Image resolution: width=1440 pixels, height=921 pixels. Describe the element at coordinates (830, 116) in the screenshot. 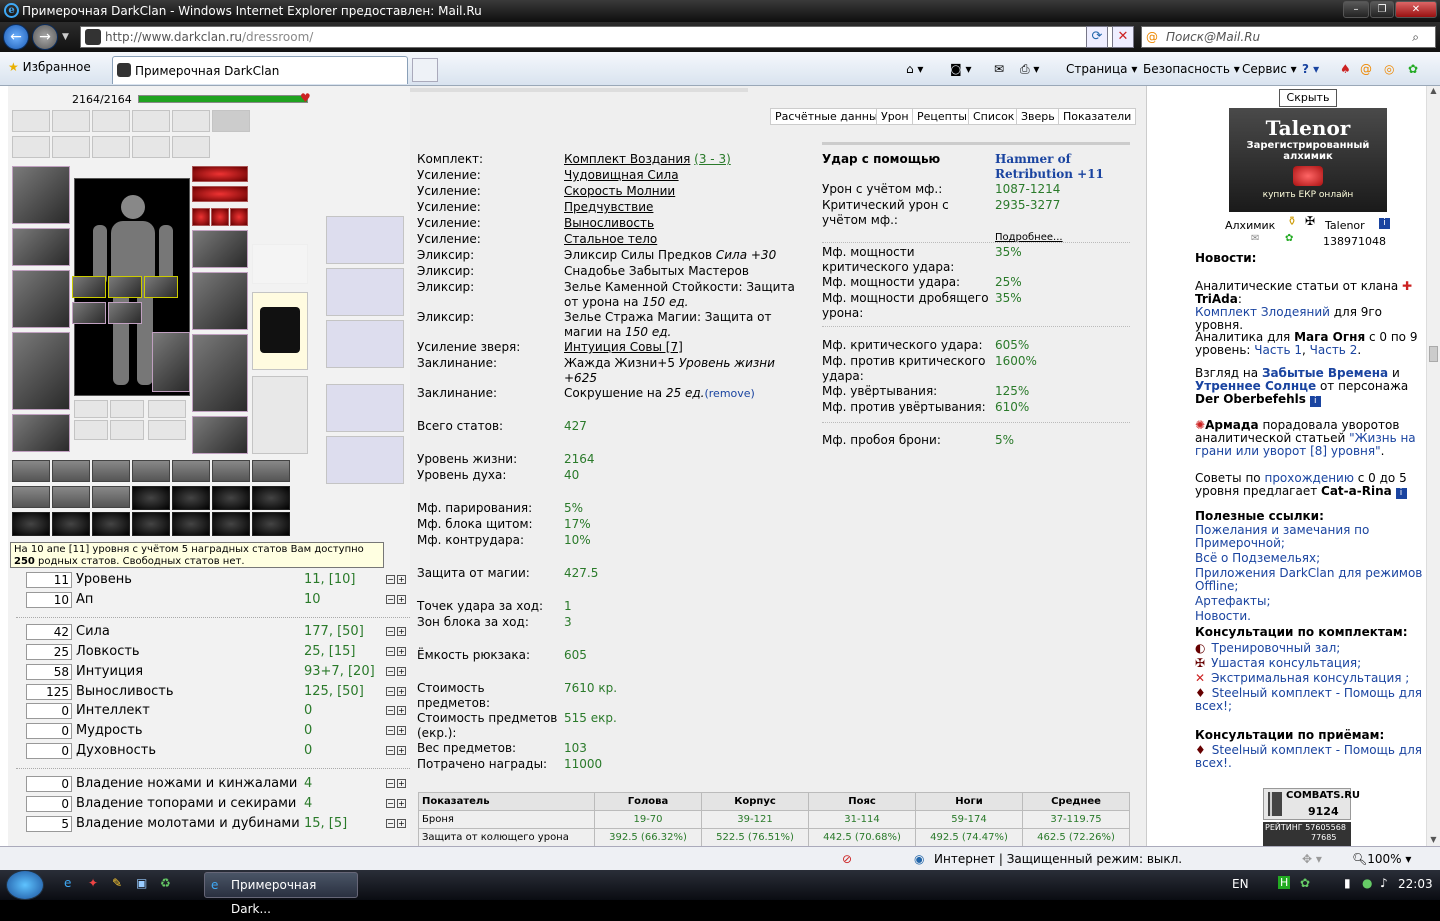

I see `tab-calc: Расчётные данные` at that location.